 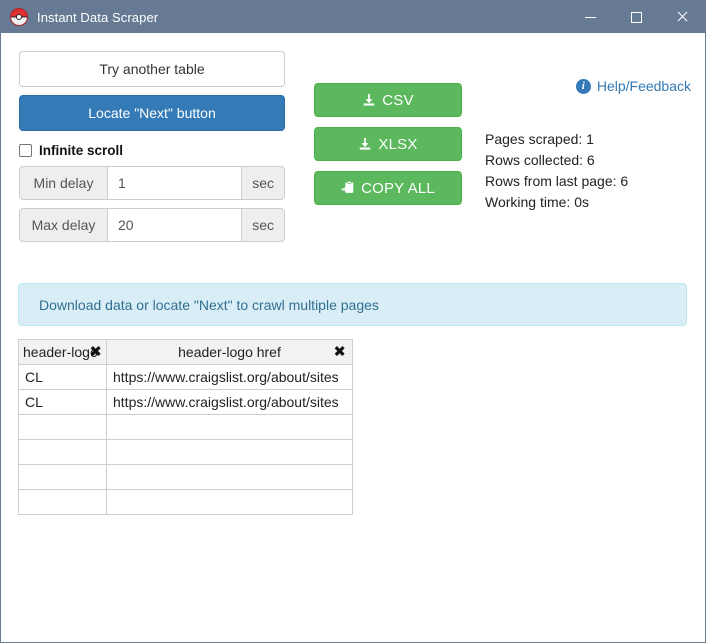 I want to click on min-delay-unit: sec, so click(x=263, y=183).